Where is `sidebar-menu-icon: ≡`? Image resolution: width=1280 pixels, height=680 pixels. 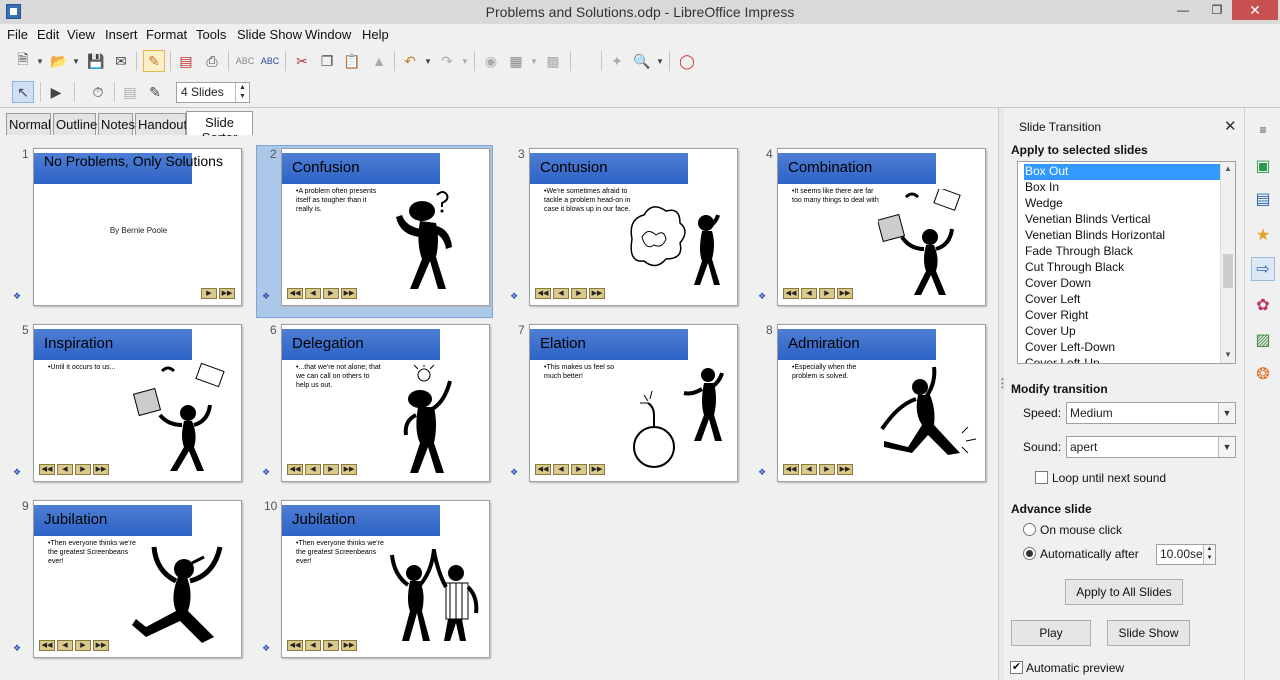
sidebar-menu-icon: ≡ is located at coordinates (1263, 130).